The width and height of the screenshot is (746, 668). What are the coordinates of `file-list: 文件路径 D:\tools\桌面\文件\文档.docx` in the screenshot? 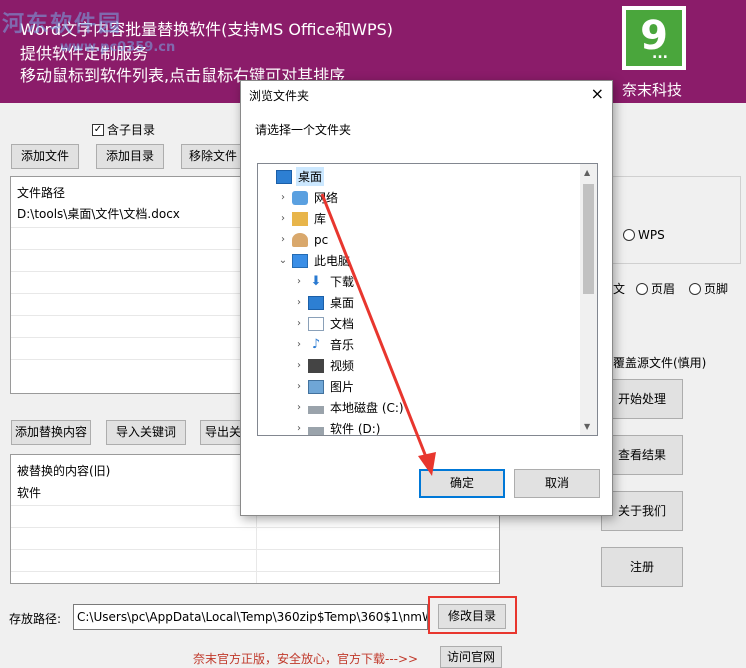 It's located at (128, 285).